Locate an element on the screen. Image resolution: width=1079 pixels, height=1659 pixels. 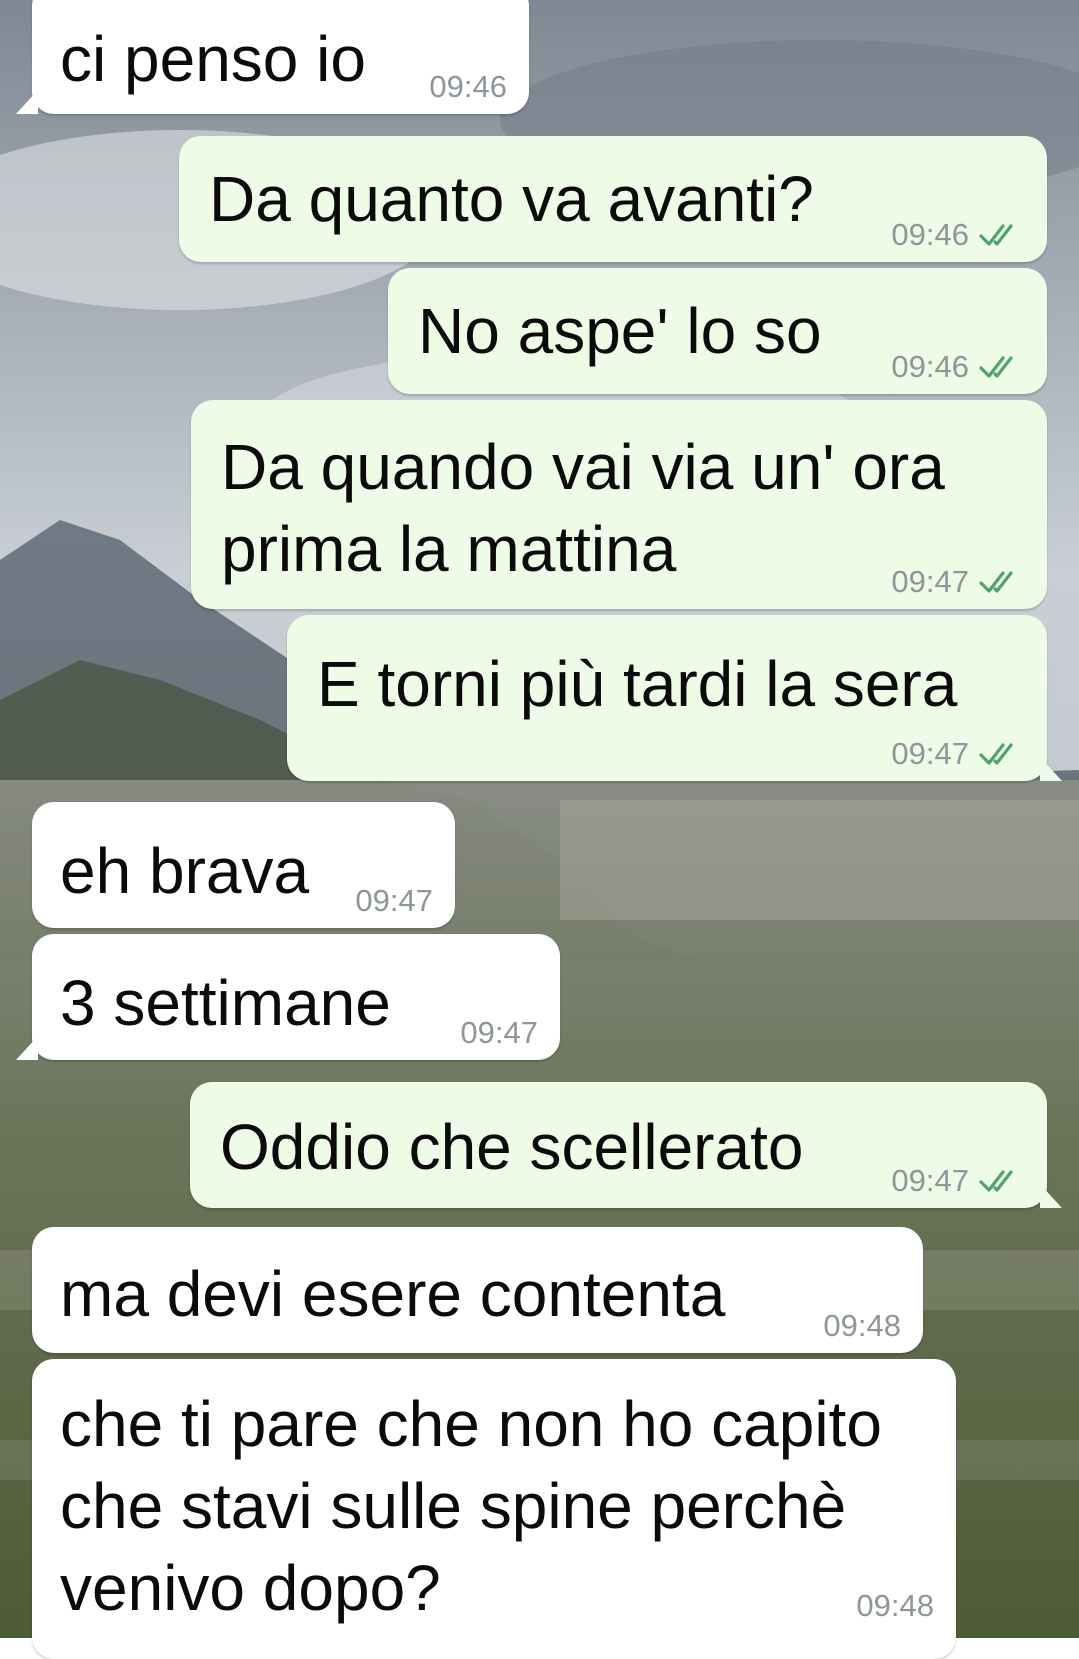
message-bubble-outgoing: Da quanto va avanti? 09:46 is located at coordinates (613, 199).